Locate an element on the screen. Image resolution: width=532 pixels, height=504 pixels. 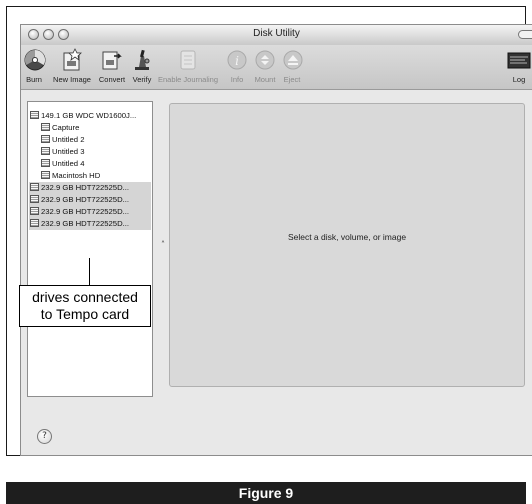
svg-text: i is located at coordinates (237, 61).